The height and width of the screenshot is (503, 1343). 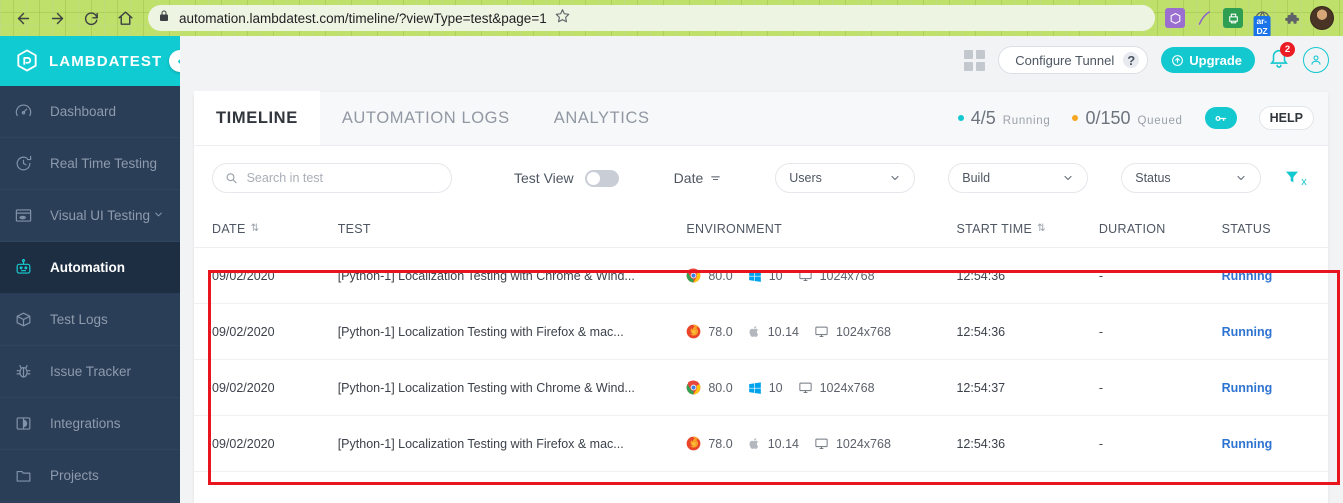 What do you see at coordinates (257, 118) in the screenshot?
I see `tab-timeline: TIMELINE` at bounding box center [257, 118].